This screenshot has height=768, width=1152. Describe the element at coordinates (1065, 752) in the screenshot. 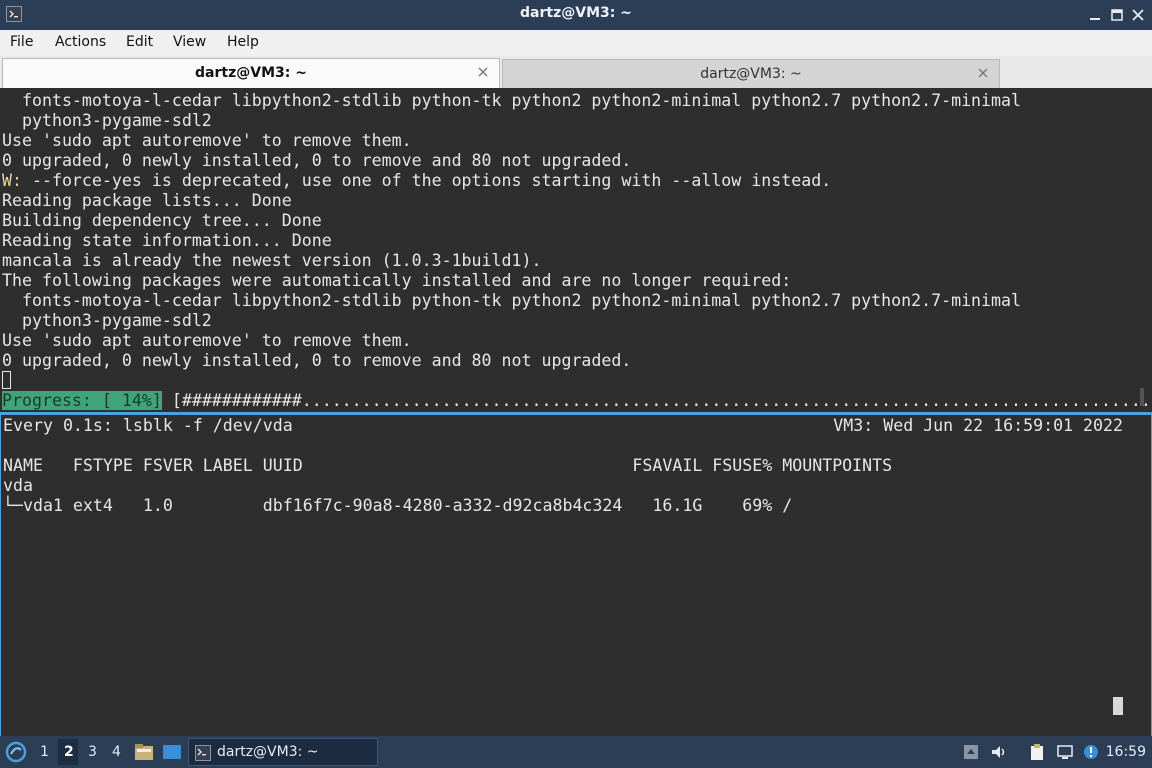

I see `network-icon` at that location.